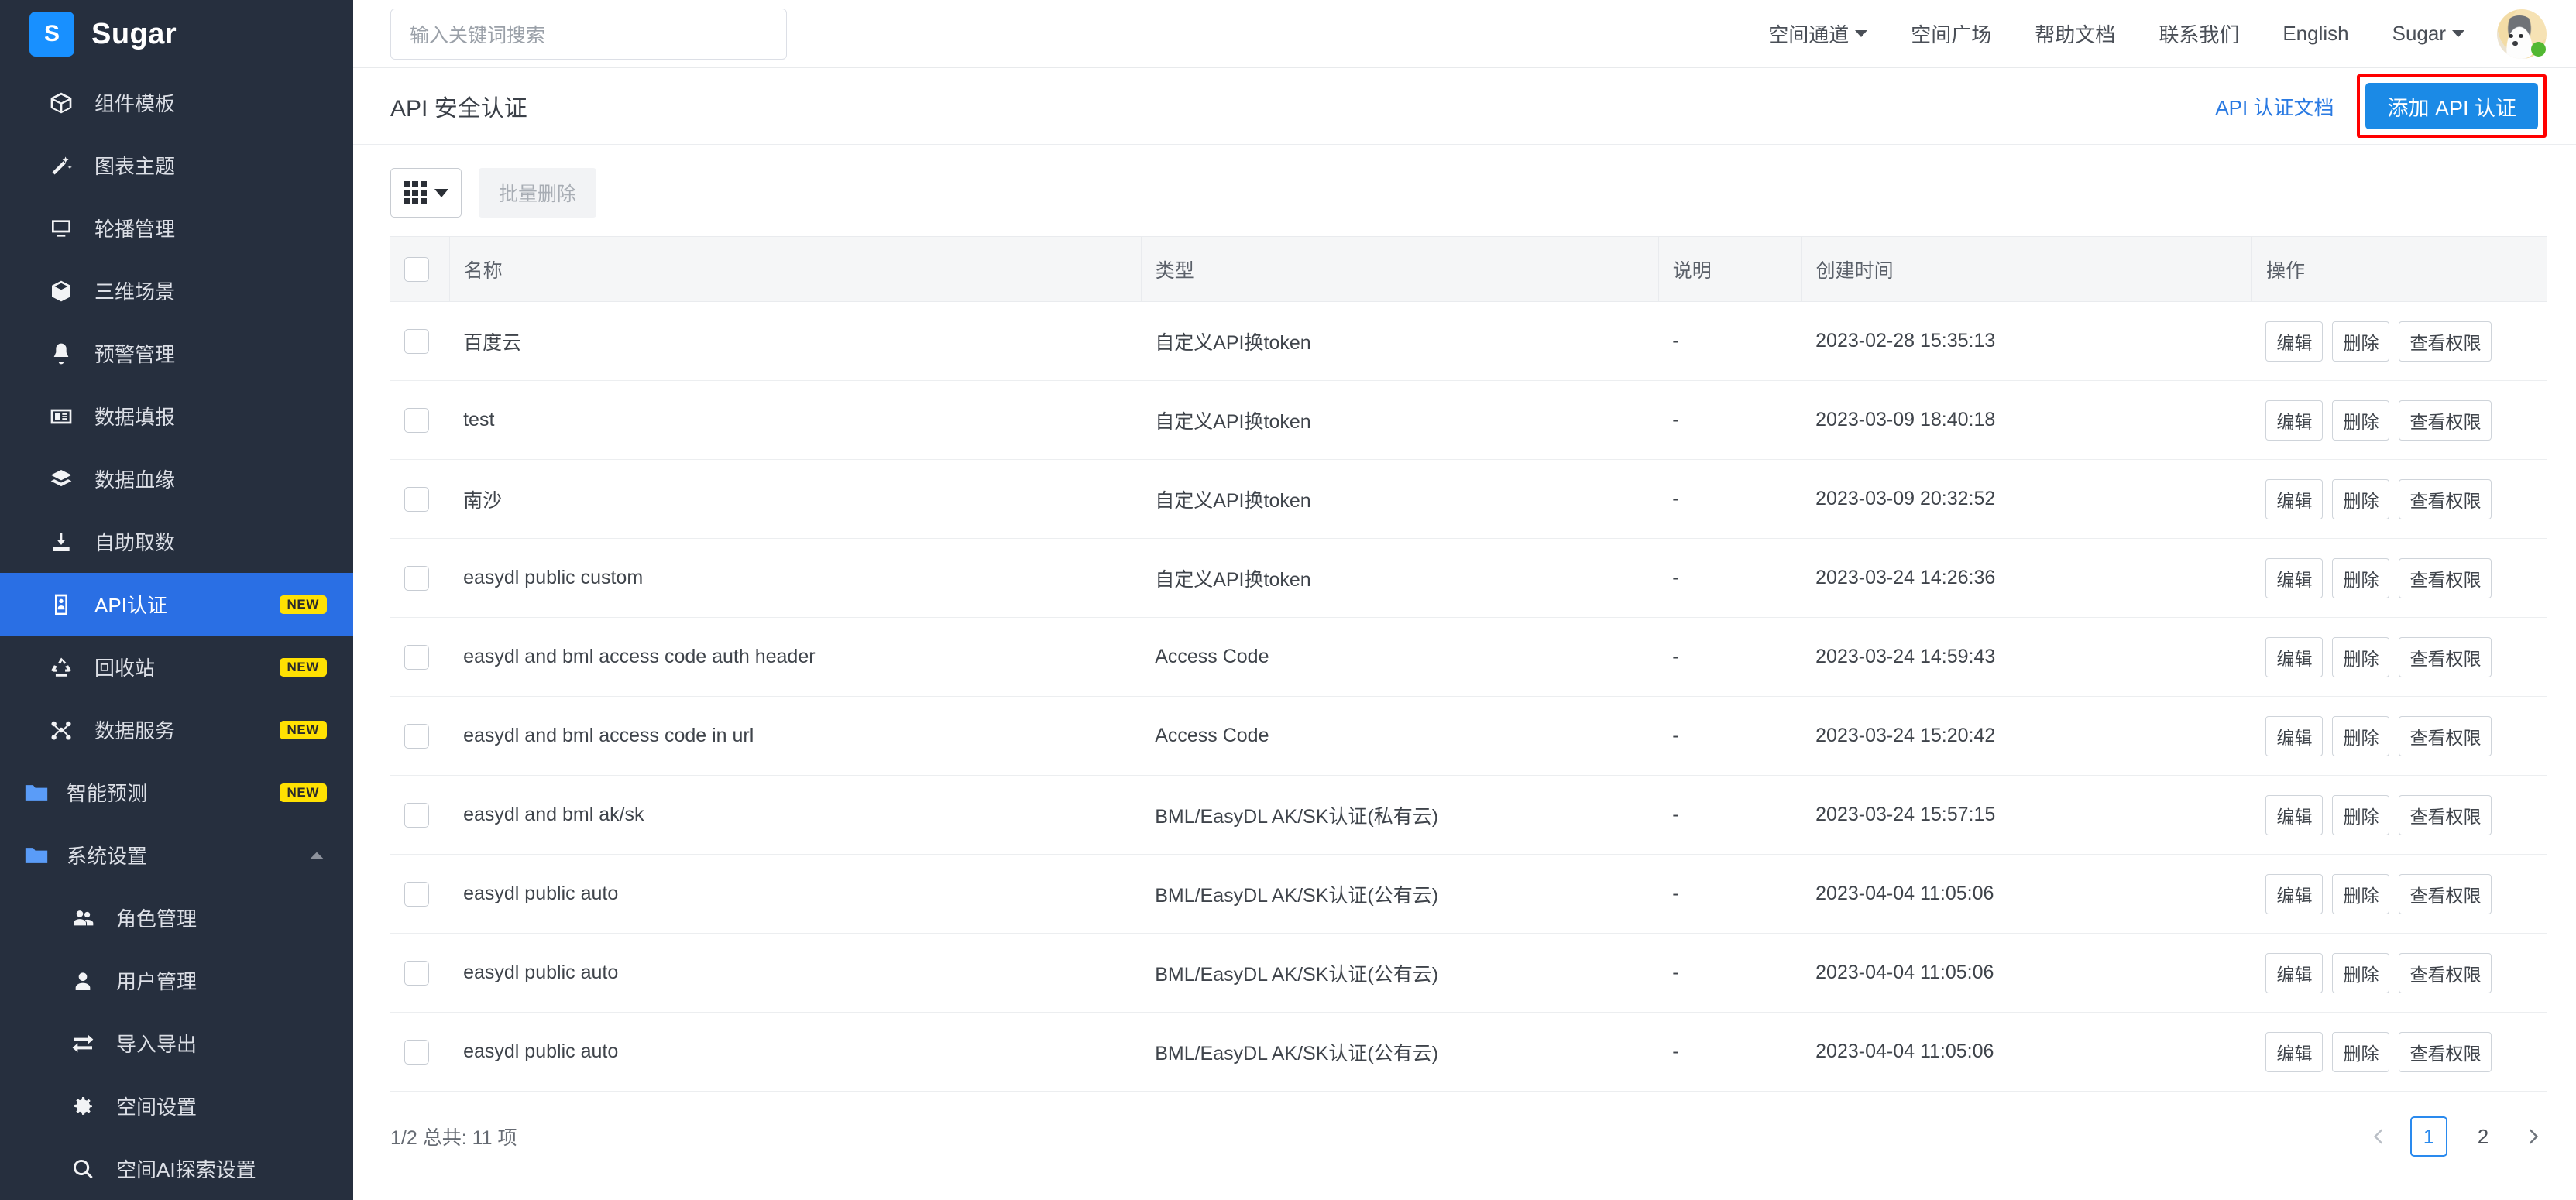 The height and width of the screenshot is (1200, 2576). Describe the element at coordinates (176, 667) in the screenshot. I see `sidebar-item-9: 回收站 NEW` at that location.